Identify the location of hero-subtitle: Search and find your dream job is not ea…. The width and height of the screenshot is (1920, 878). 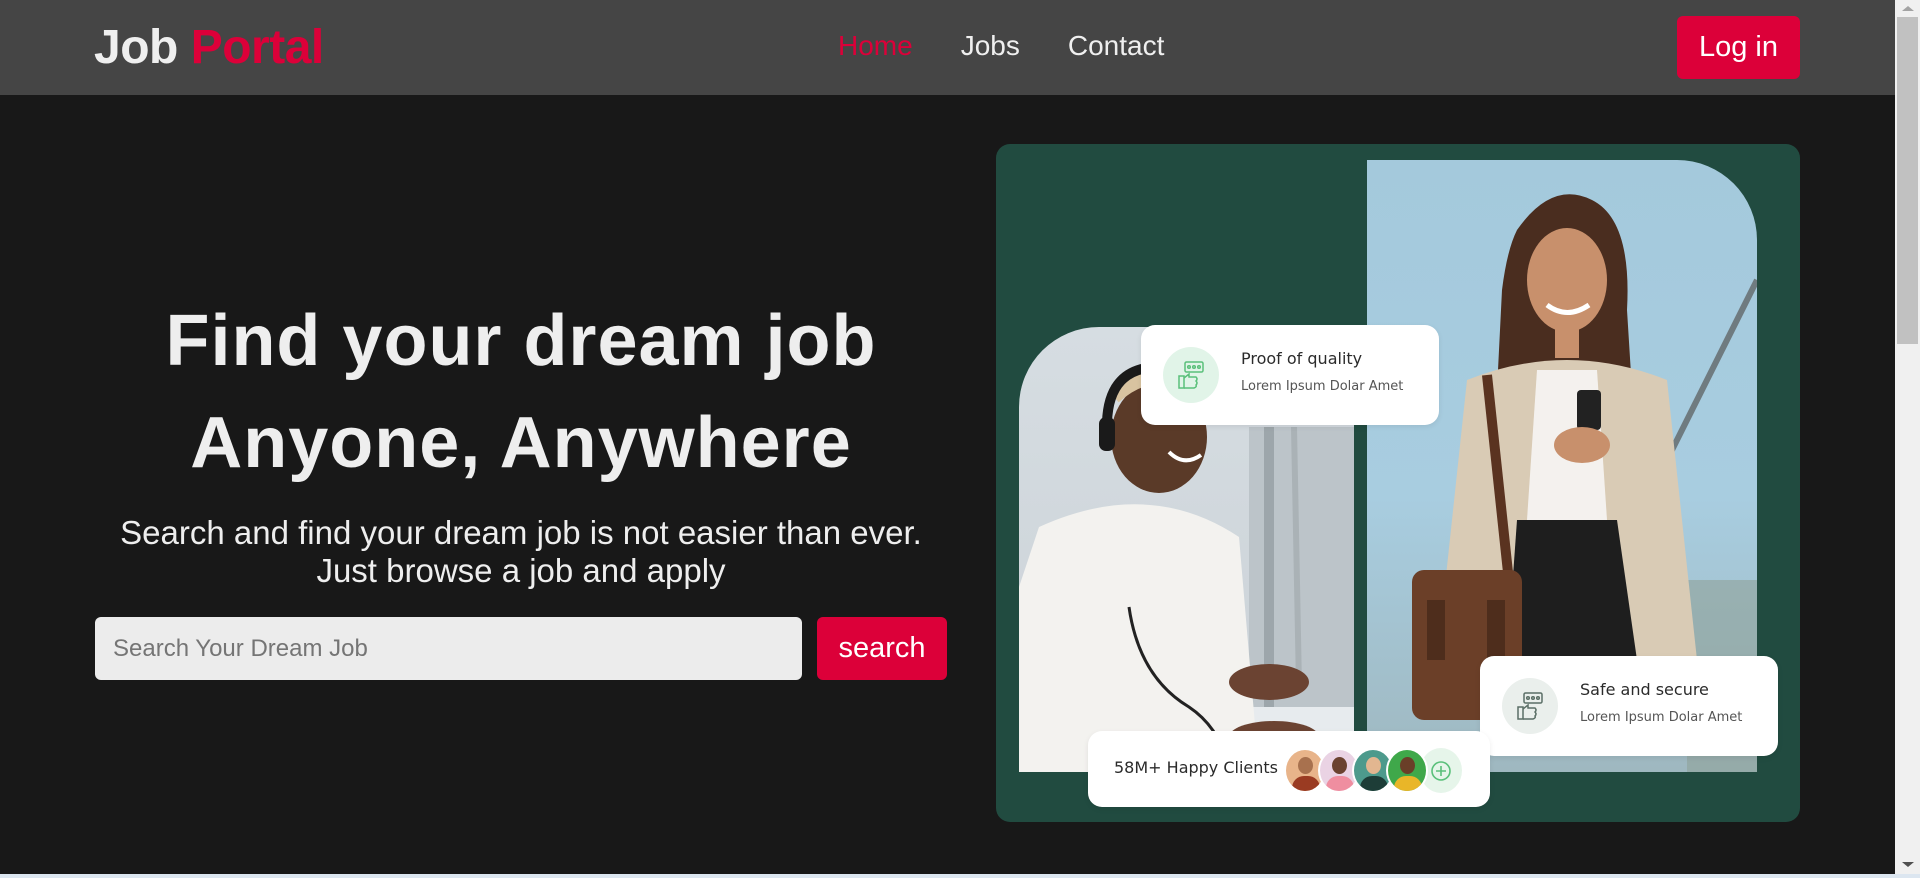
(521, 552).